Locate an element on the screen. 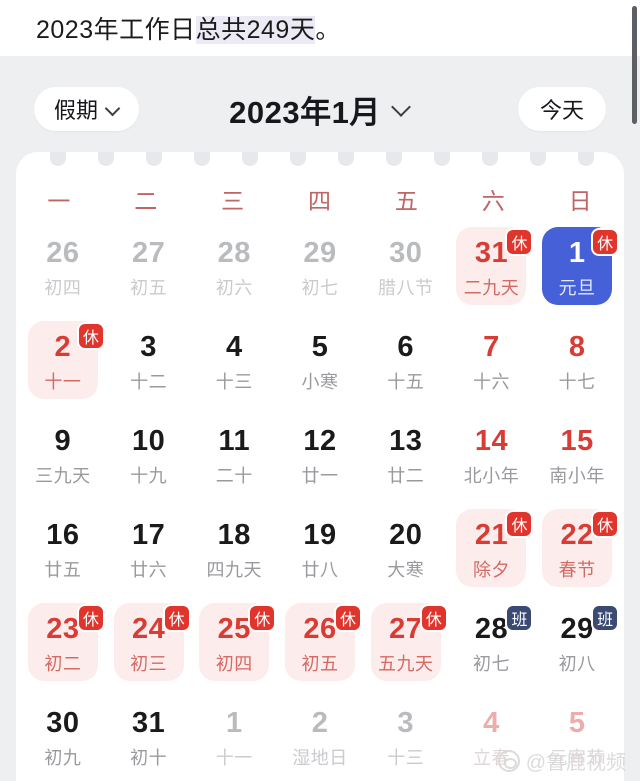  lunar-label: 二十 is located at coordinates (234, 475).